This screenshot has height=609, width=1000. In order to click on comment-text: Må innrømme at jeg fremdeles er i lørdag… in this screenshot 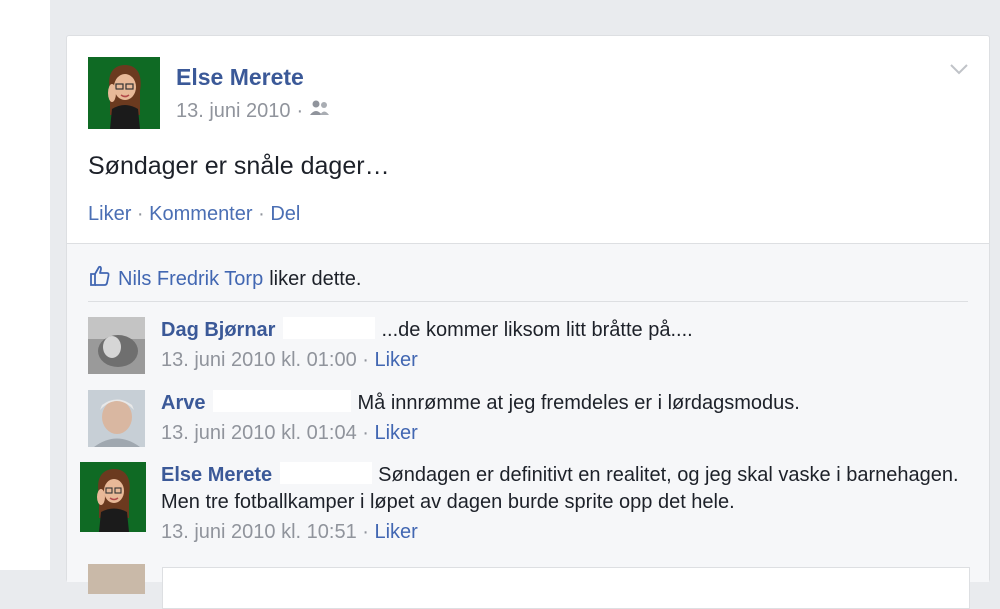, I will do `click(578, 403)`.